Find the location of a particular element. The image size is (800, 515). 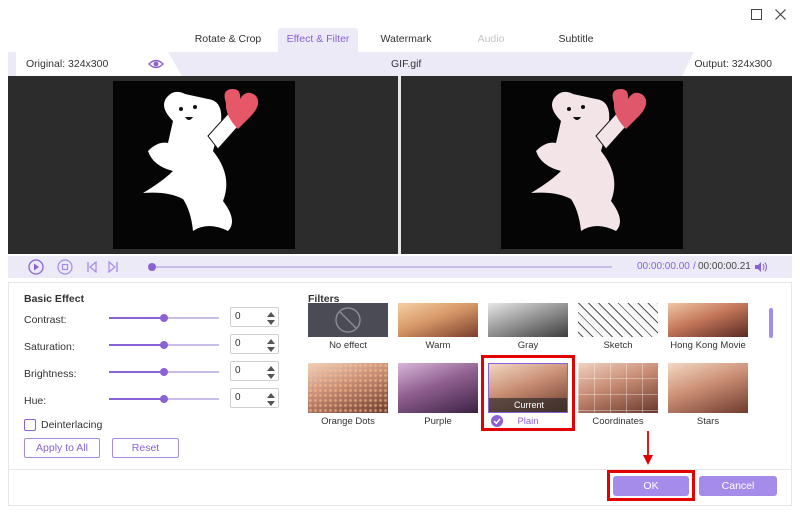

reset-button: Reset is located at coordinates (145, 448).